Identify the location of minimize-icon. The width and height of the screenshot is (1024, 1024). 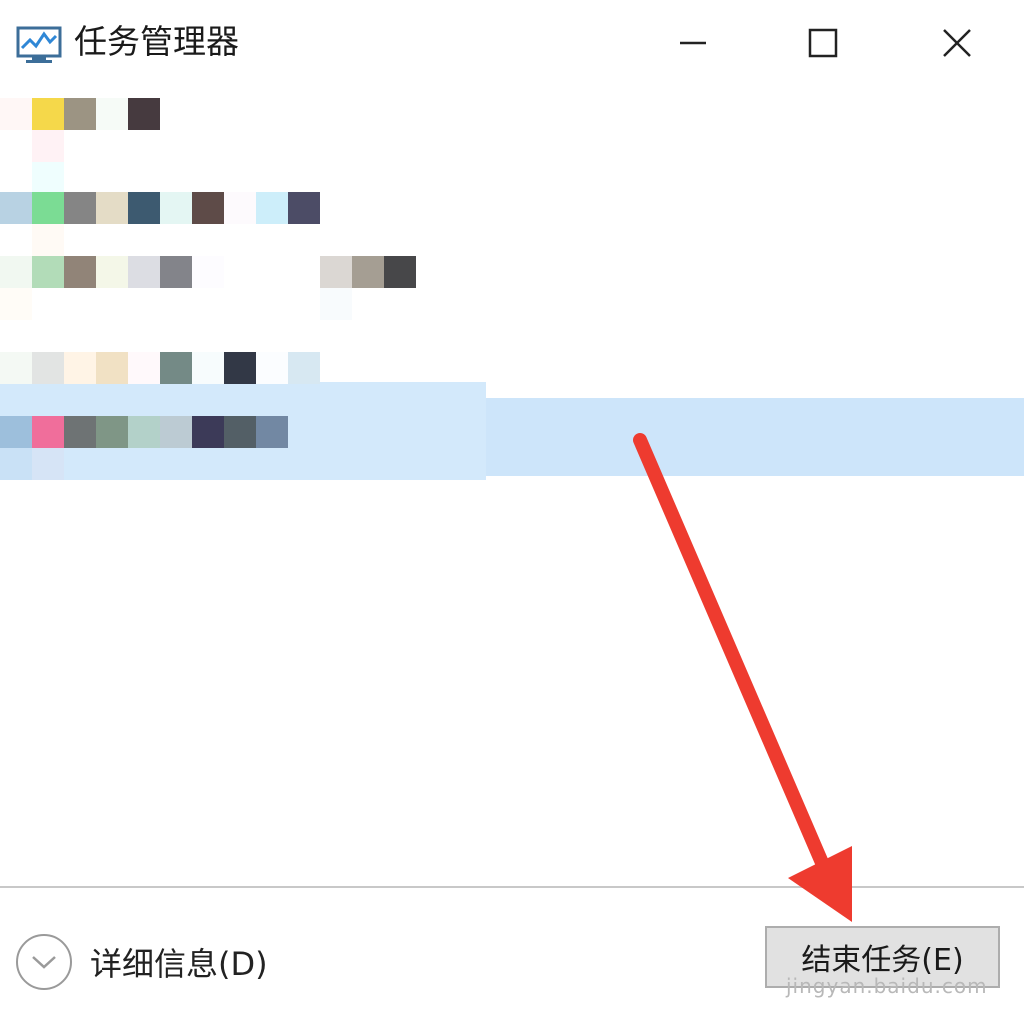
(693, 43).